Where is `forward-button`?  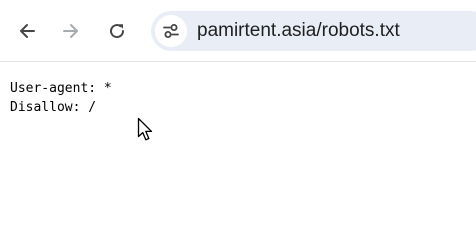 forward-button is located at coordinates (71, 31).